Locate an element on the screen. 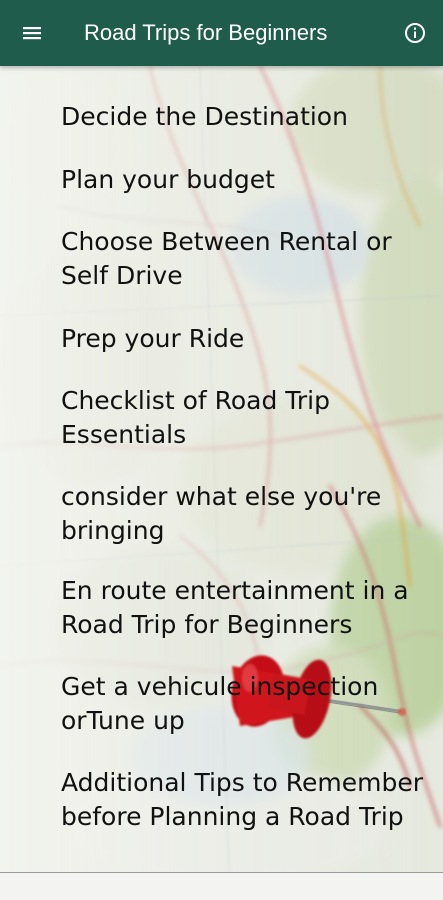 This screenshot has height=900, width=443. topic-item-inspection: Get a vehicule inspection orTune up is located at coordinates (247, 704).